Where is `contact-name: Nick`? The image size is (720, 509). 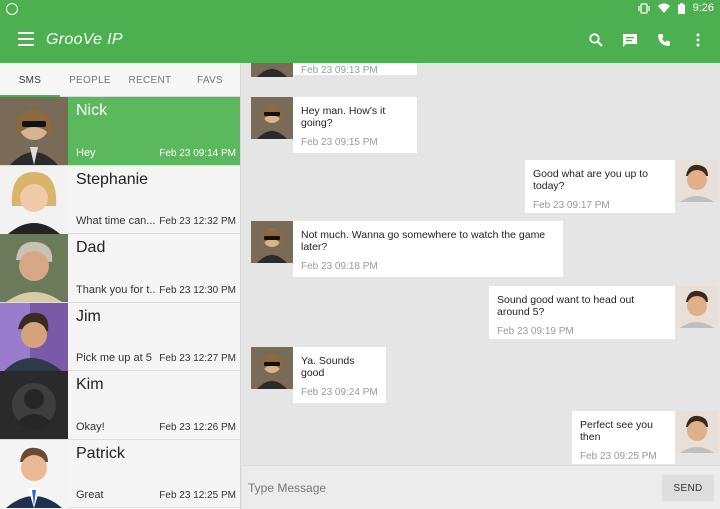
contact-name: Nick is located at coordinates (92, 110).